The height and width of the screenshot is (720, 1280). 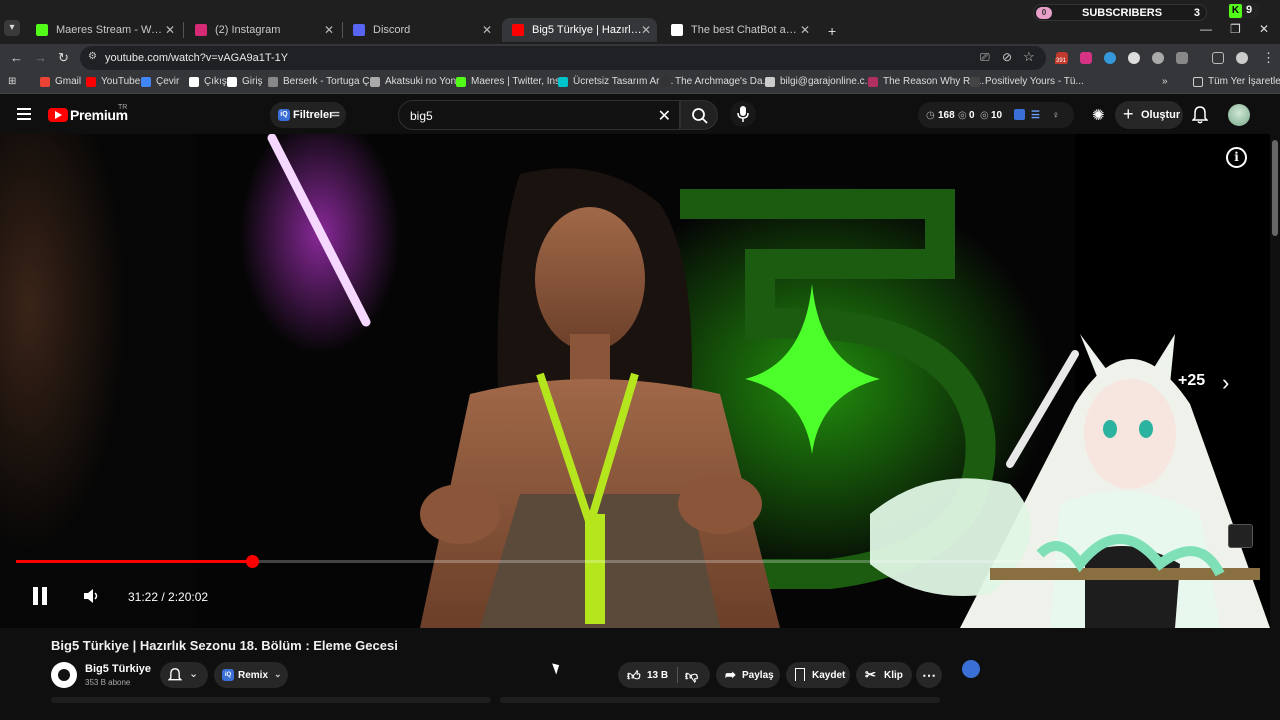 What do you see at coordinates (12, 28) in the screenshot?
I see `tab-search-button: ▾` at bounding box center [12, 28].